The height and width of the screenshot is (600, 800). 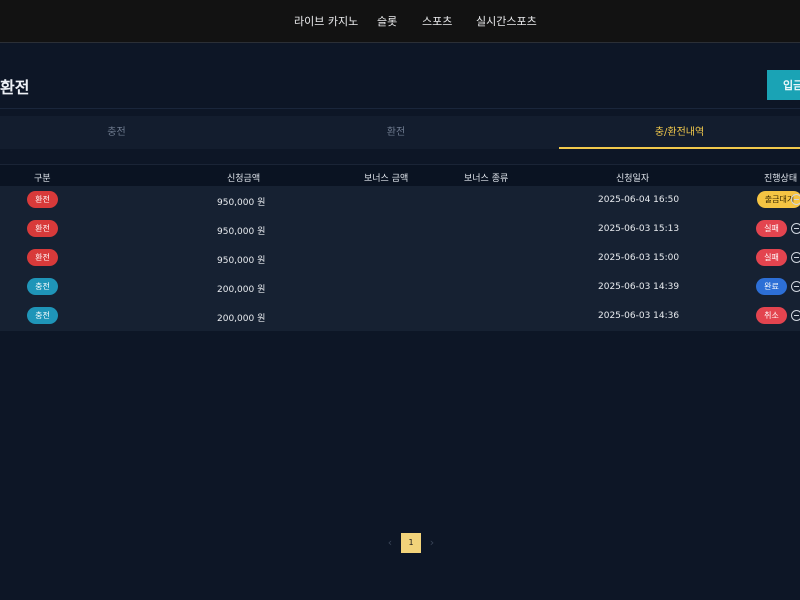 I want to click on table-row: 환전 950,000 원 2025-06-03 15:13 실패, so click(x=400, y=230).